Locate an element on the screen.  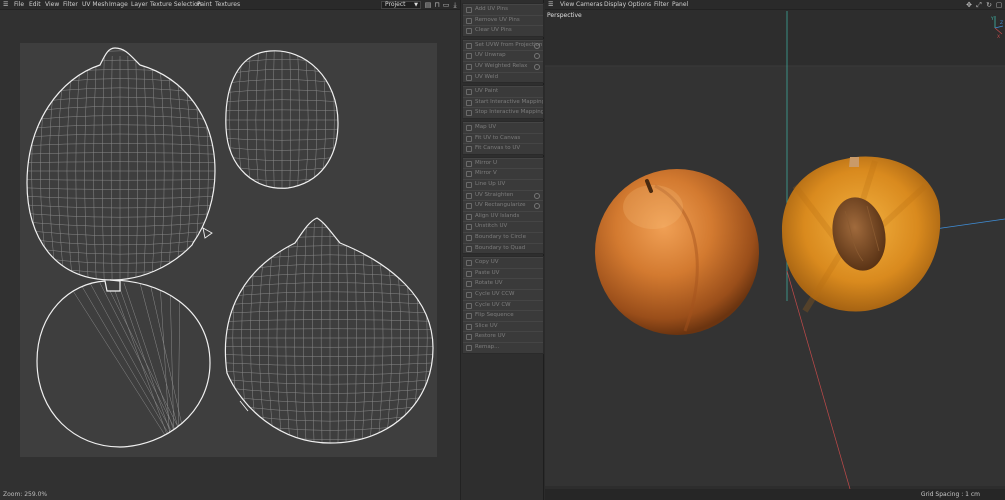
grid-spacing-status: Grid Spacing : 1 cm is located at coordinates (950, 494).